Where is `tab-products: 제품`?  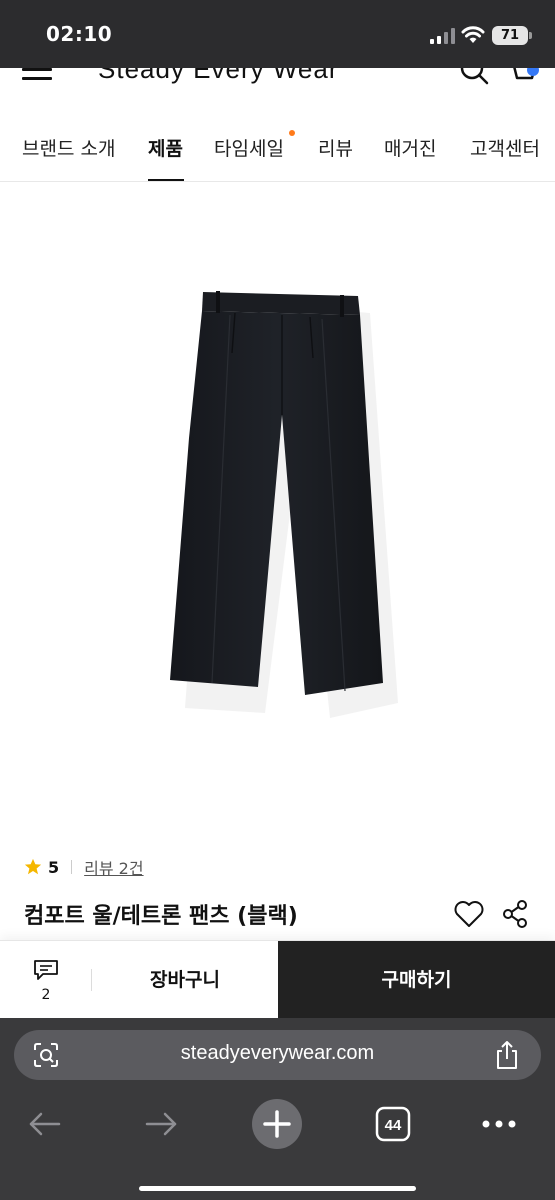 tab-products: 제품 is located at coordinates (165, 147).